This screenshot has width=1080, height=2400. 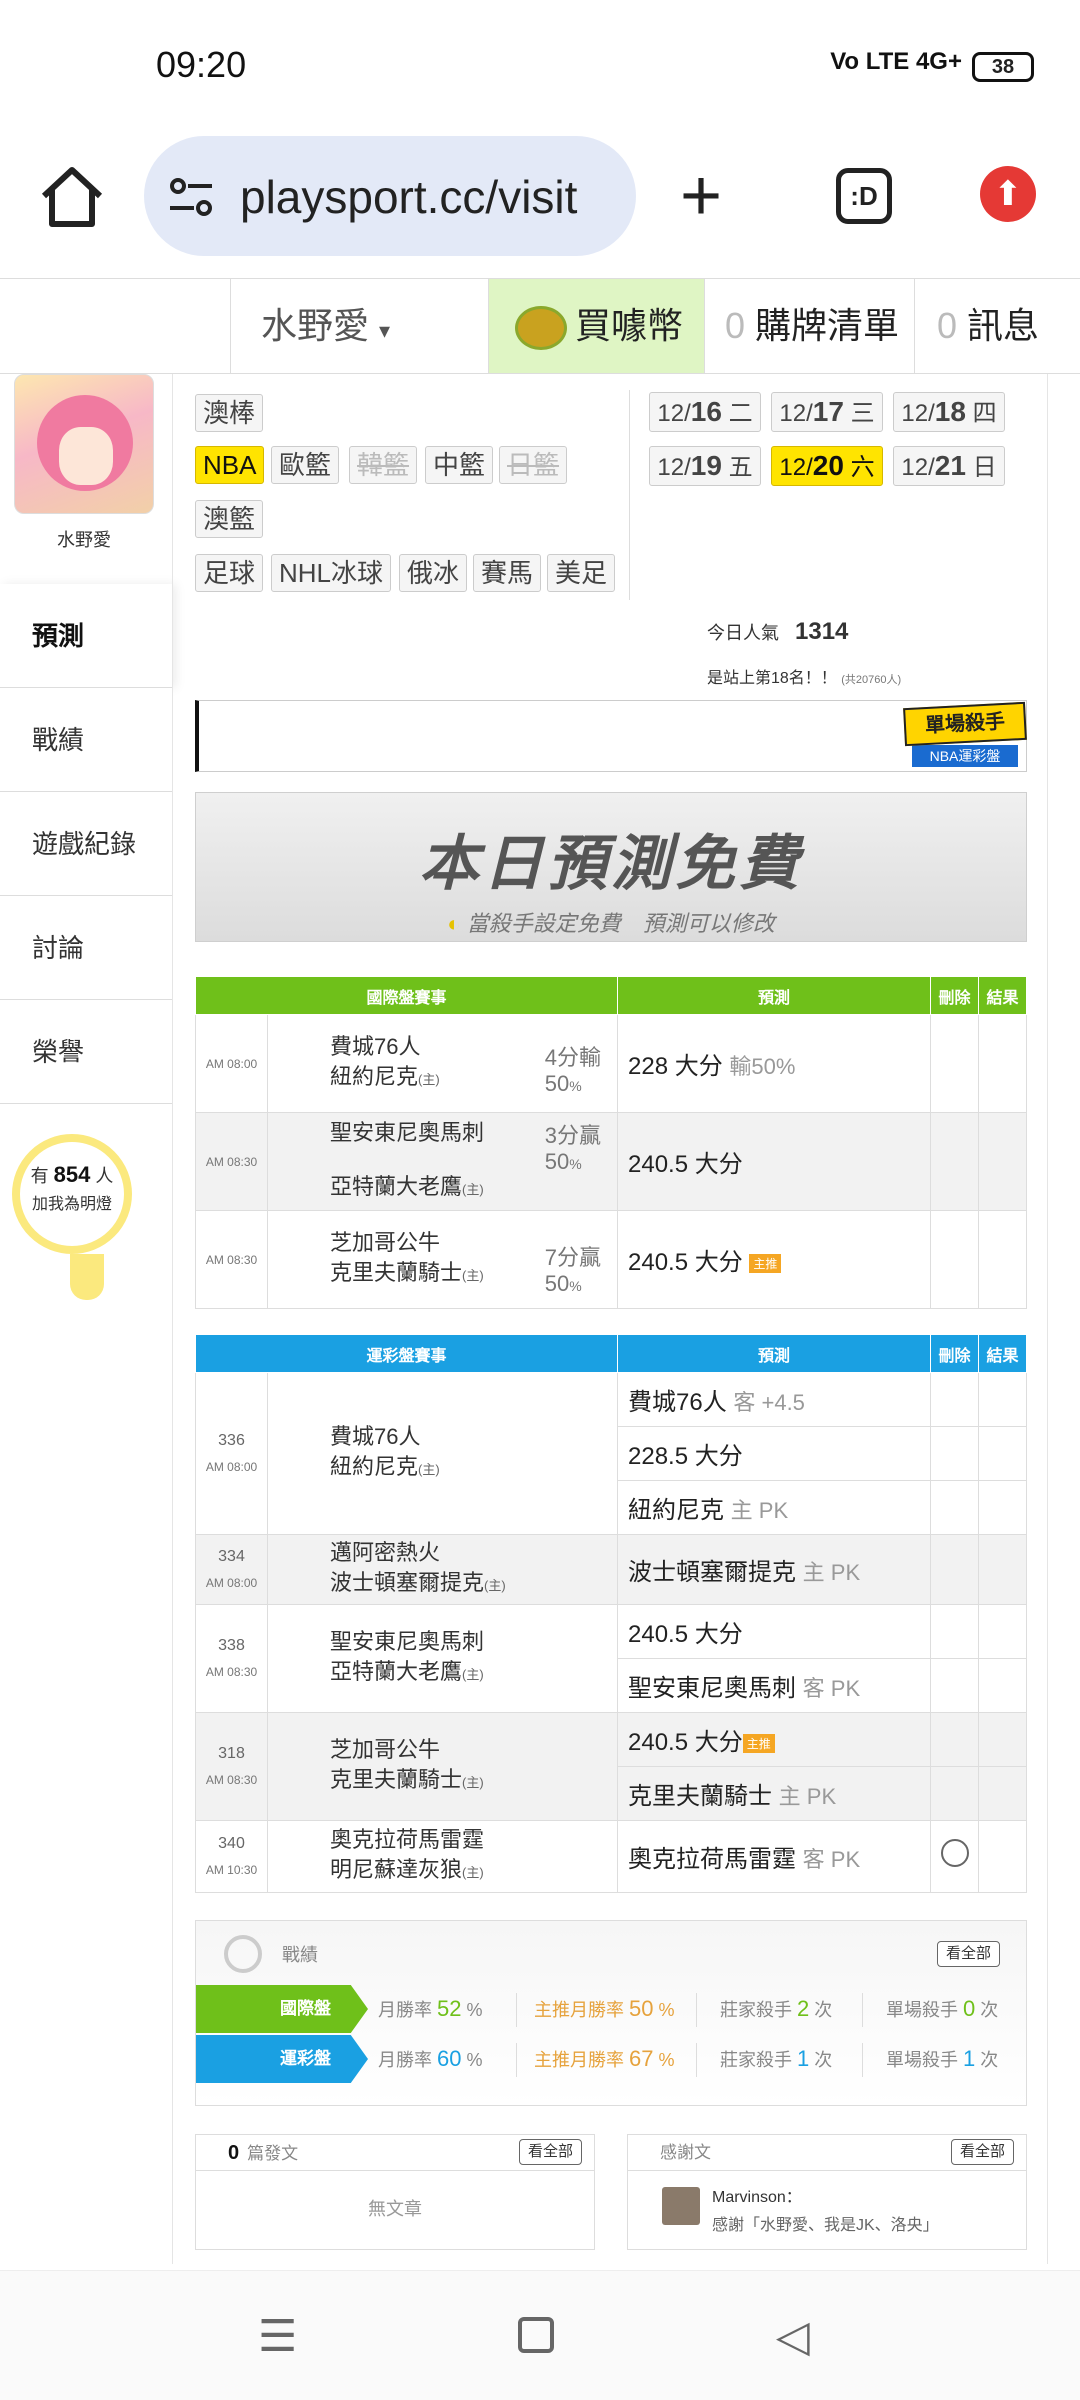 I want to click on articles-label: 篇發文, so click(x=273, y=2153).